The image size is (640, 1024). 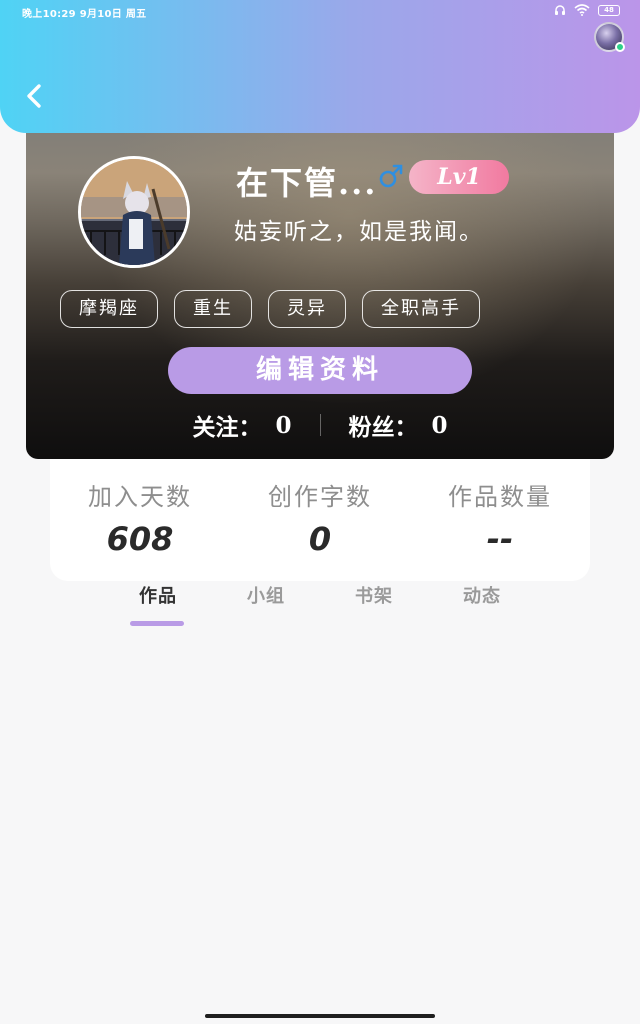 I want to click on avatar-illustration, so click(x=134, y=212).